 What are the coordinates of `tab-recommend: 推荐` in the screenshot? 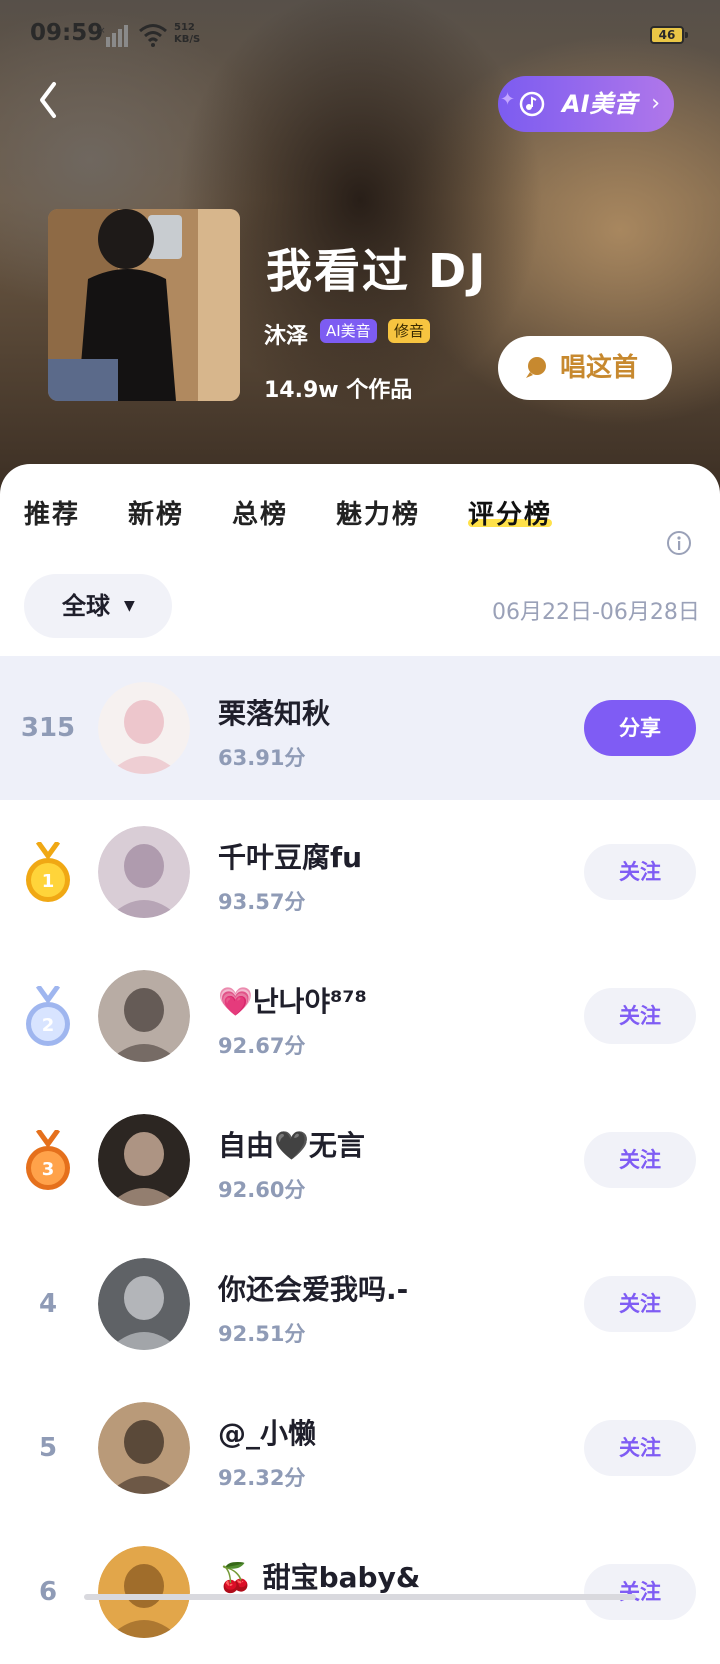 It's located at (52, 512).